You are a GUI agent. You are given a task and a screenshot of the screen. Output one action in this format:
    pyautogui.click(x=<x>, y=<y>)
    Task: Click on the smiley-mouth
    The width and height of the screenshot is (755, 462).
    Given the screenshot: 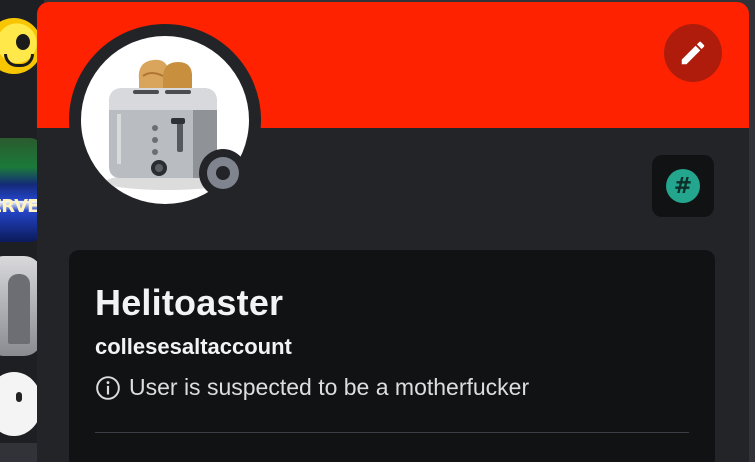 What is the action you would take?
    pyautogui.click(x=19, y=60)
    